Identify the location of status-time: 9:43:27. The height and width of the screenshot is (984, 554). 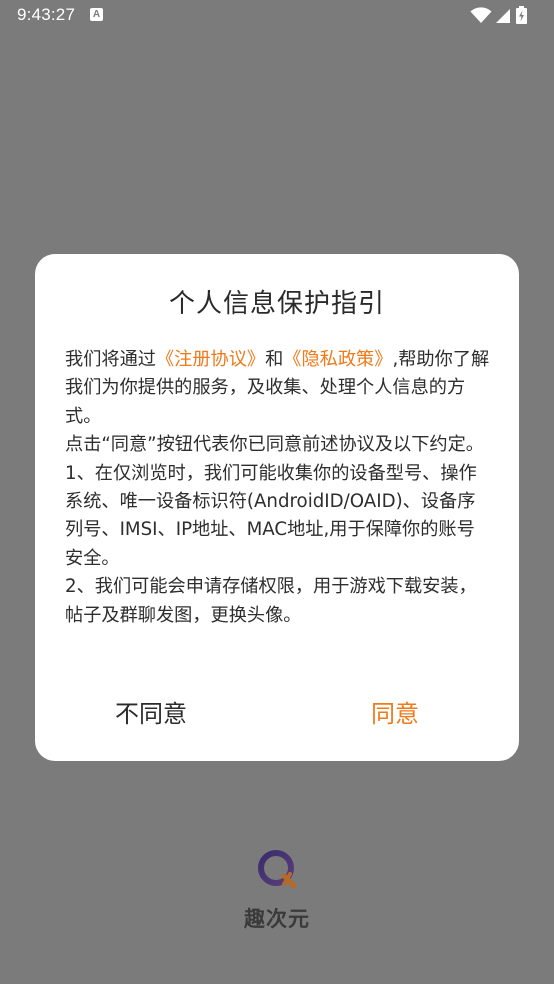
(46, 14).